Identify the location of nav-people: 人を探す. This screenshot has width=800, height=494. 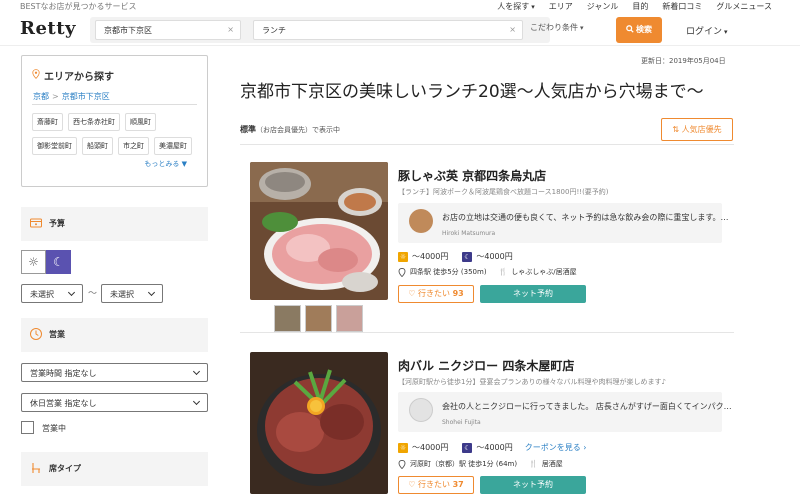
(516, 6).